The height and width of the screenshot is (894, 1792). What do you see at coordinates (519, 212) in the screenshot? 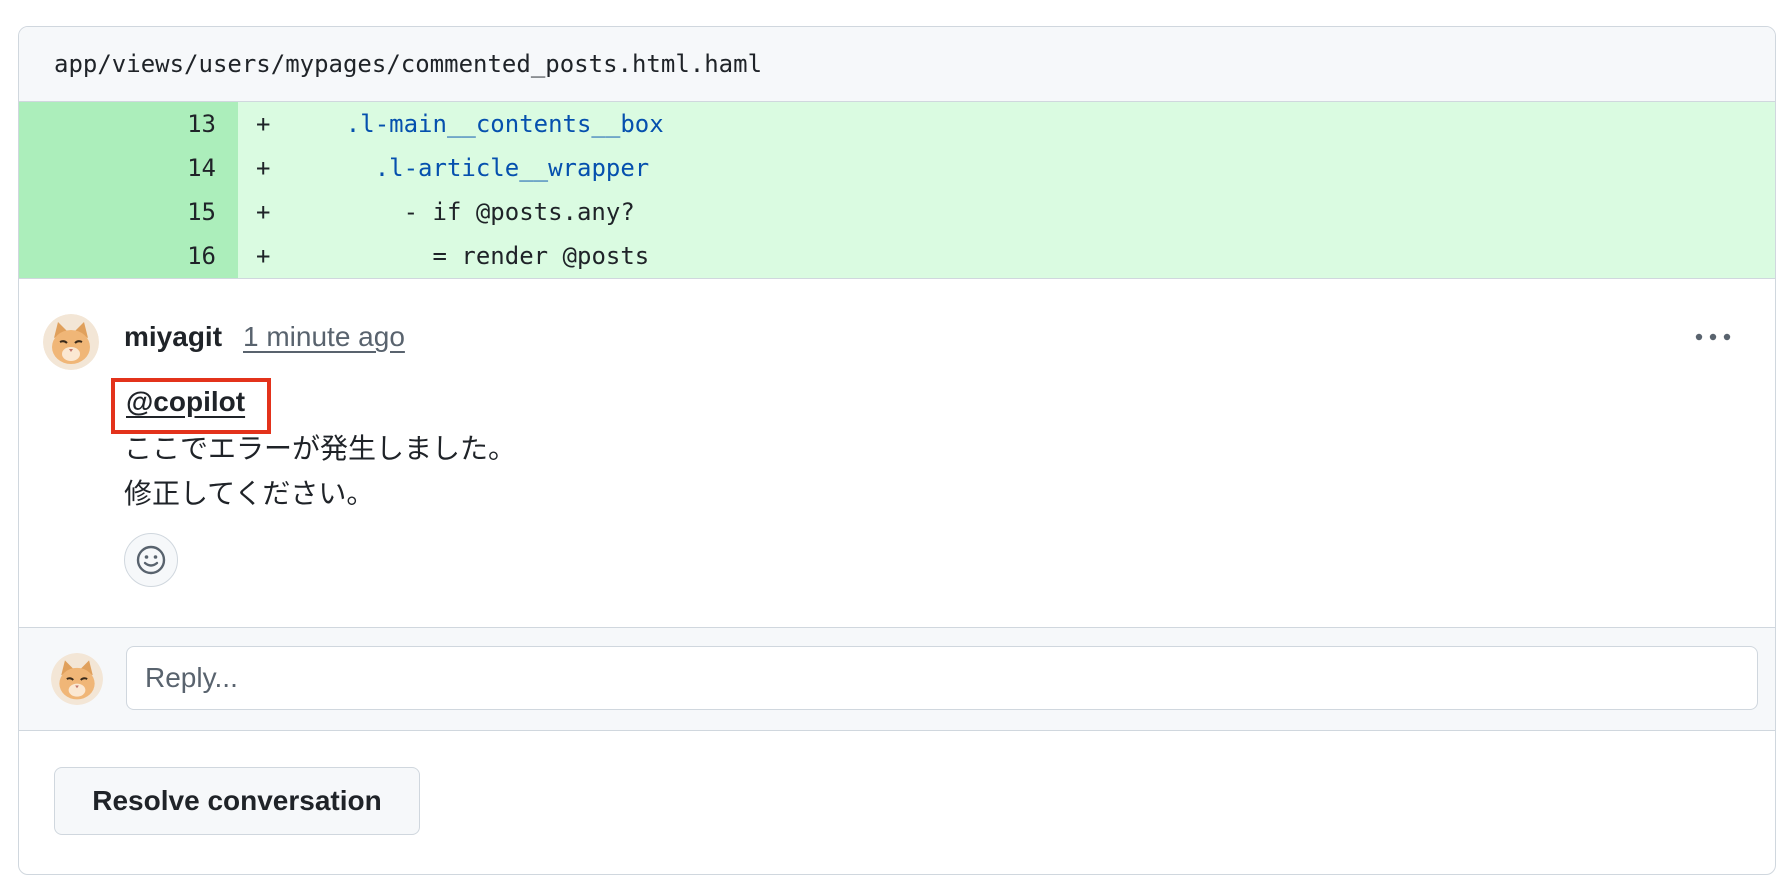
I see `code-text: - if @posts.any?` at bounding box center [519, 212].